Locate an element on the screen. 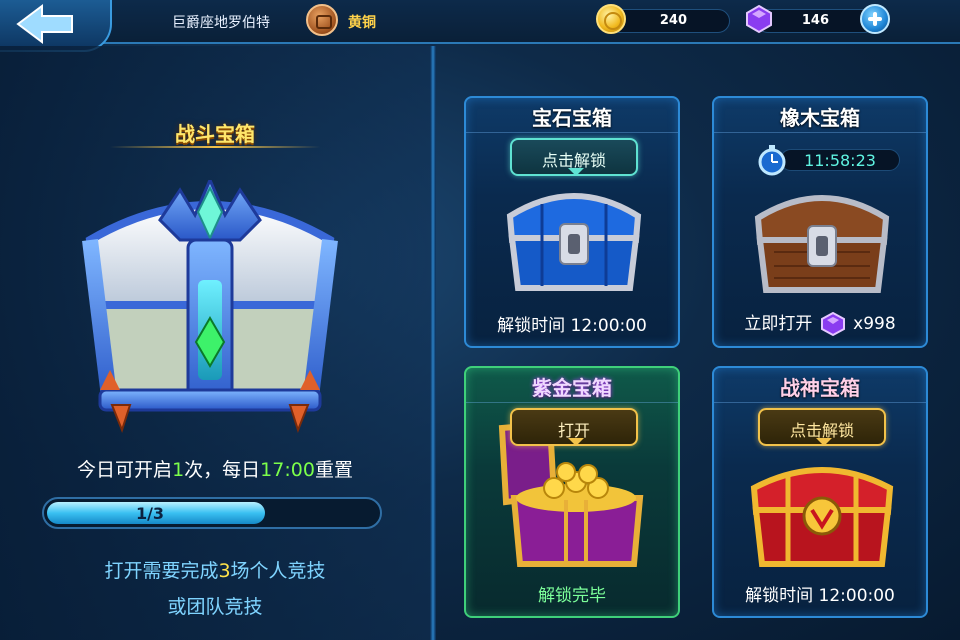 The width and height of the screenshot is (960, 640). coin-bar: 240 is located at coordinates (669, 21).